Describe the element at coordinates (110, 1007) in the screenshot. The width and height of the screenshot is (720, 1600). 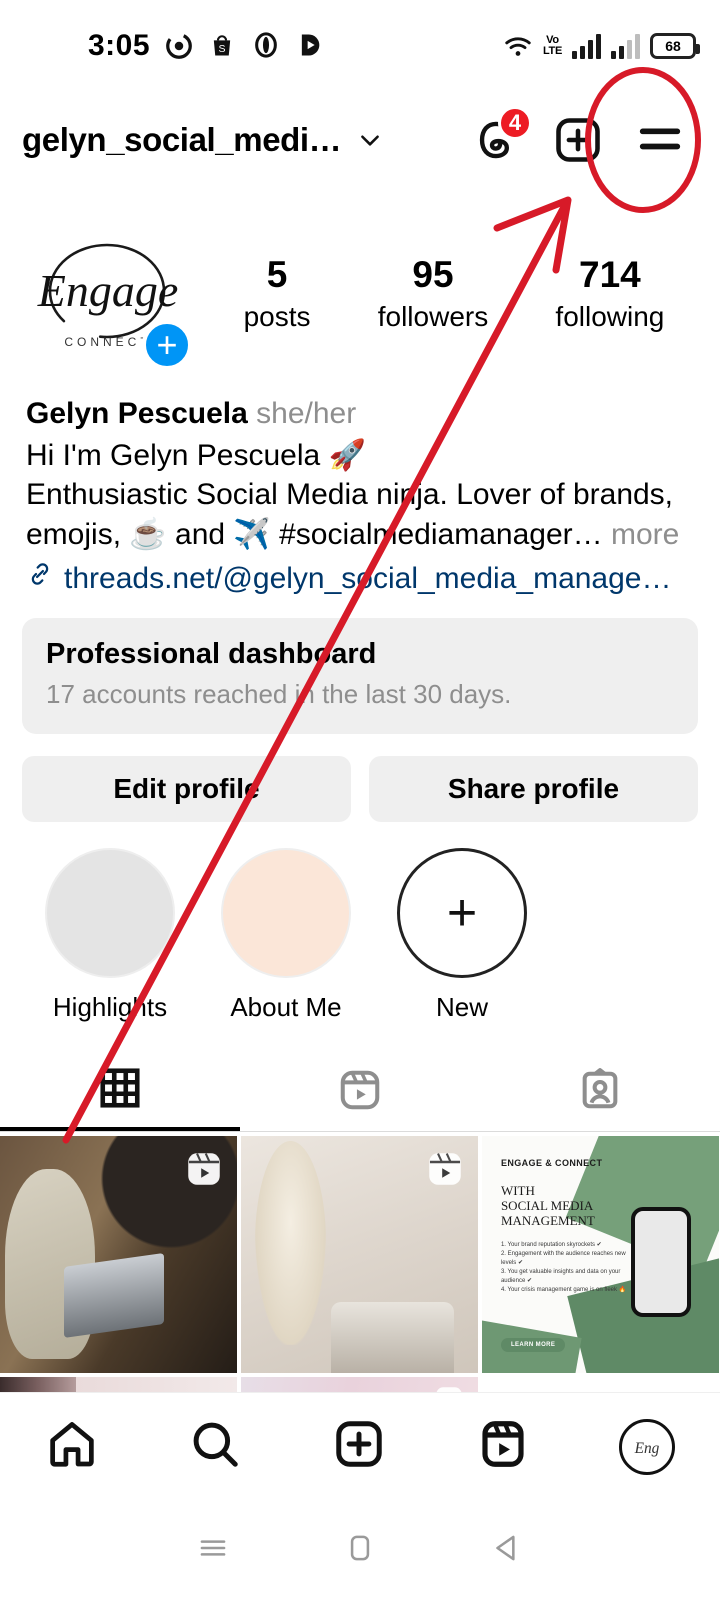
I see `highlight-label: Highlights` at that location.